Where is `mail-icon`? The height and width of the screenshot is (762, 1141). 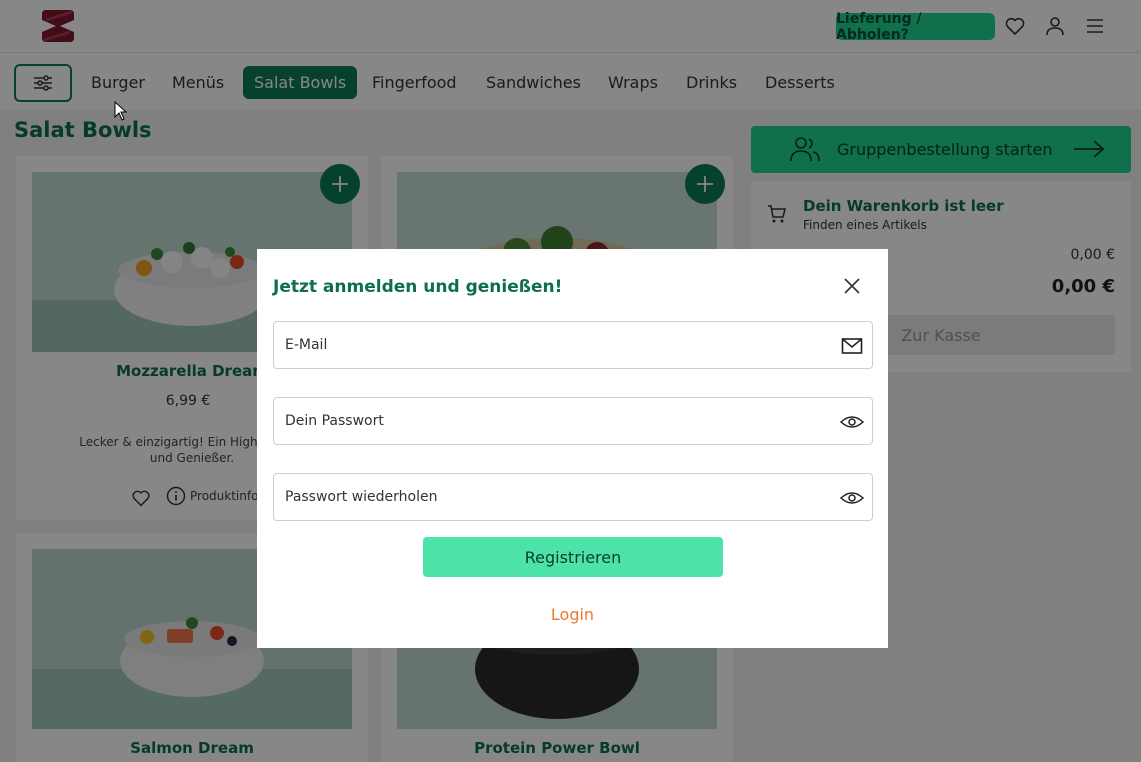
mail-icon is located at coordinates (852, 346).